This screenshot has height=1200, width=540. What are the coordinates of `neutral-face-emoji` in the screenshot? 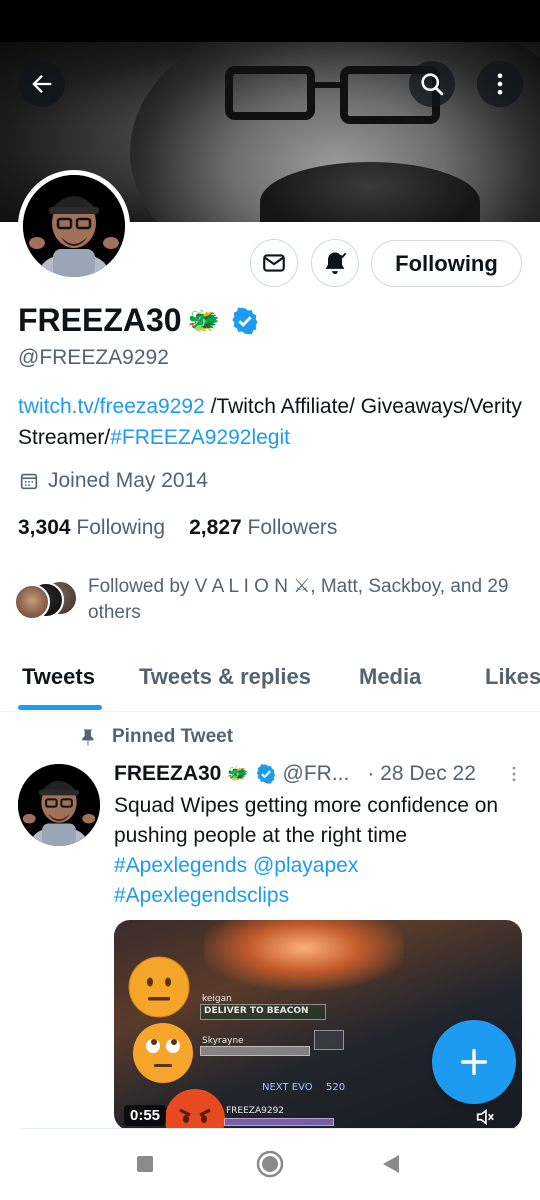 It's located at (159, 987).